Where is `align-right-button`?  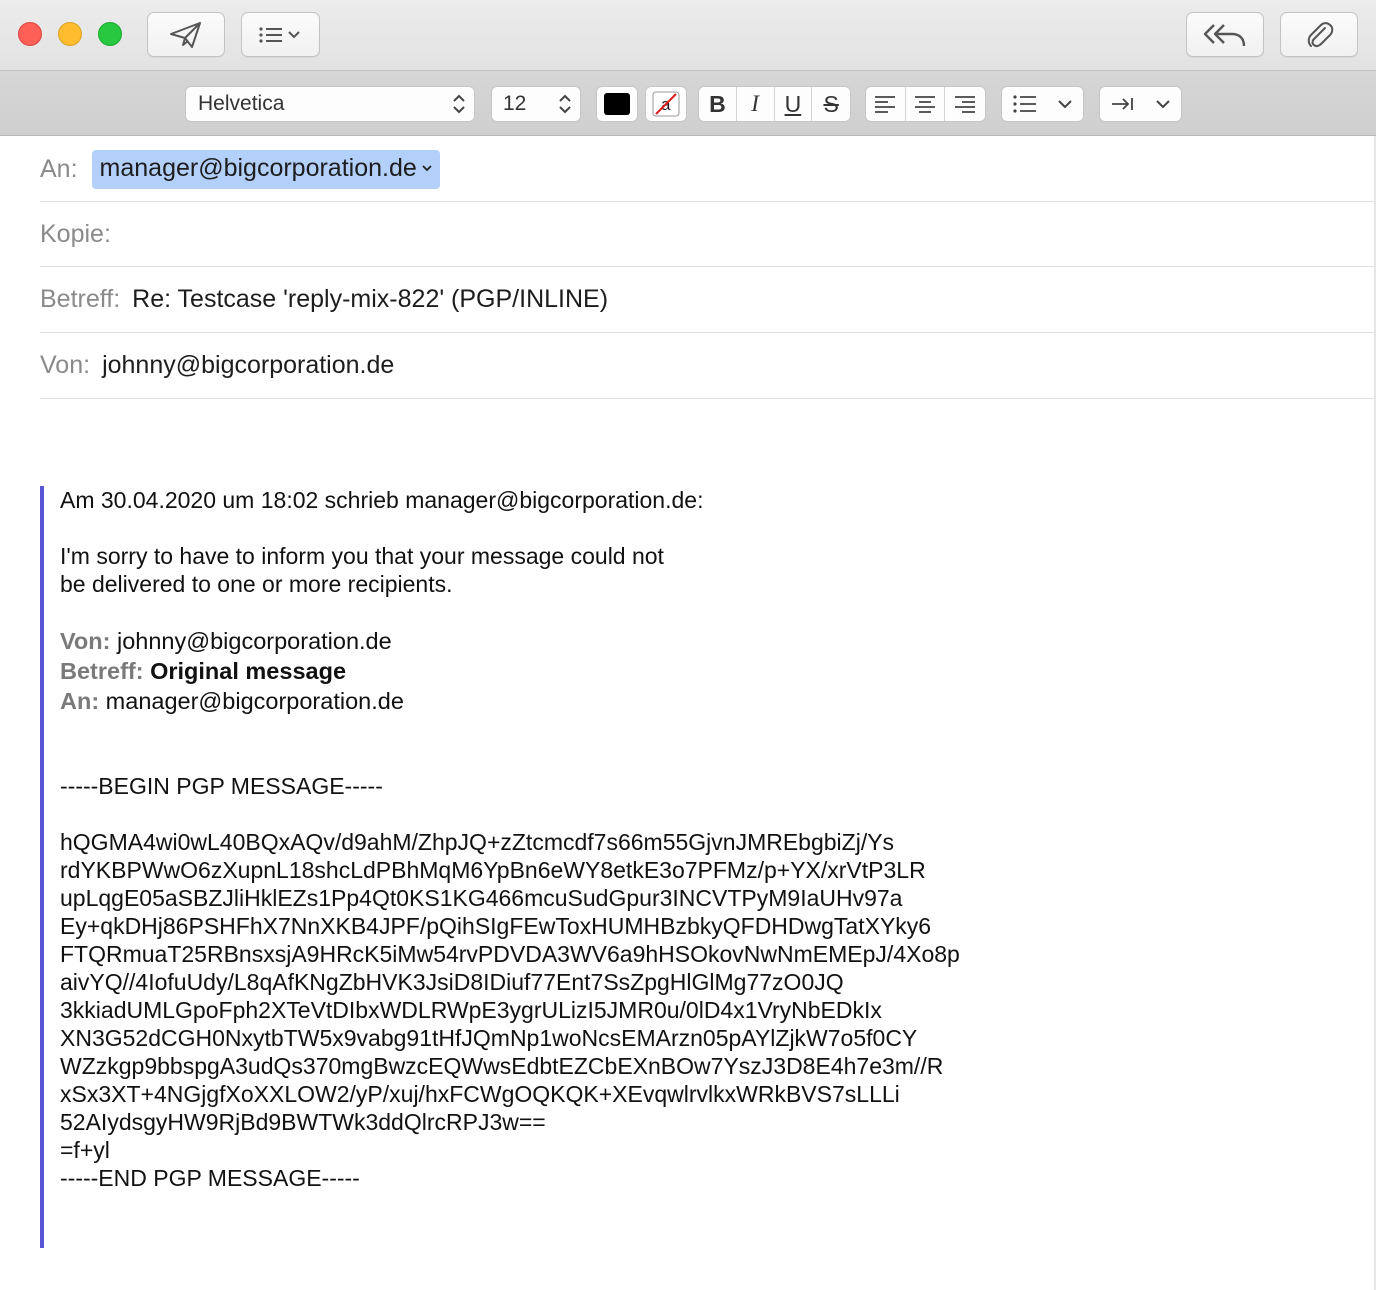 align-right-button is located at coordinates (965, 104).